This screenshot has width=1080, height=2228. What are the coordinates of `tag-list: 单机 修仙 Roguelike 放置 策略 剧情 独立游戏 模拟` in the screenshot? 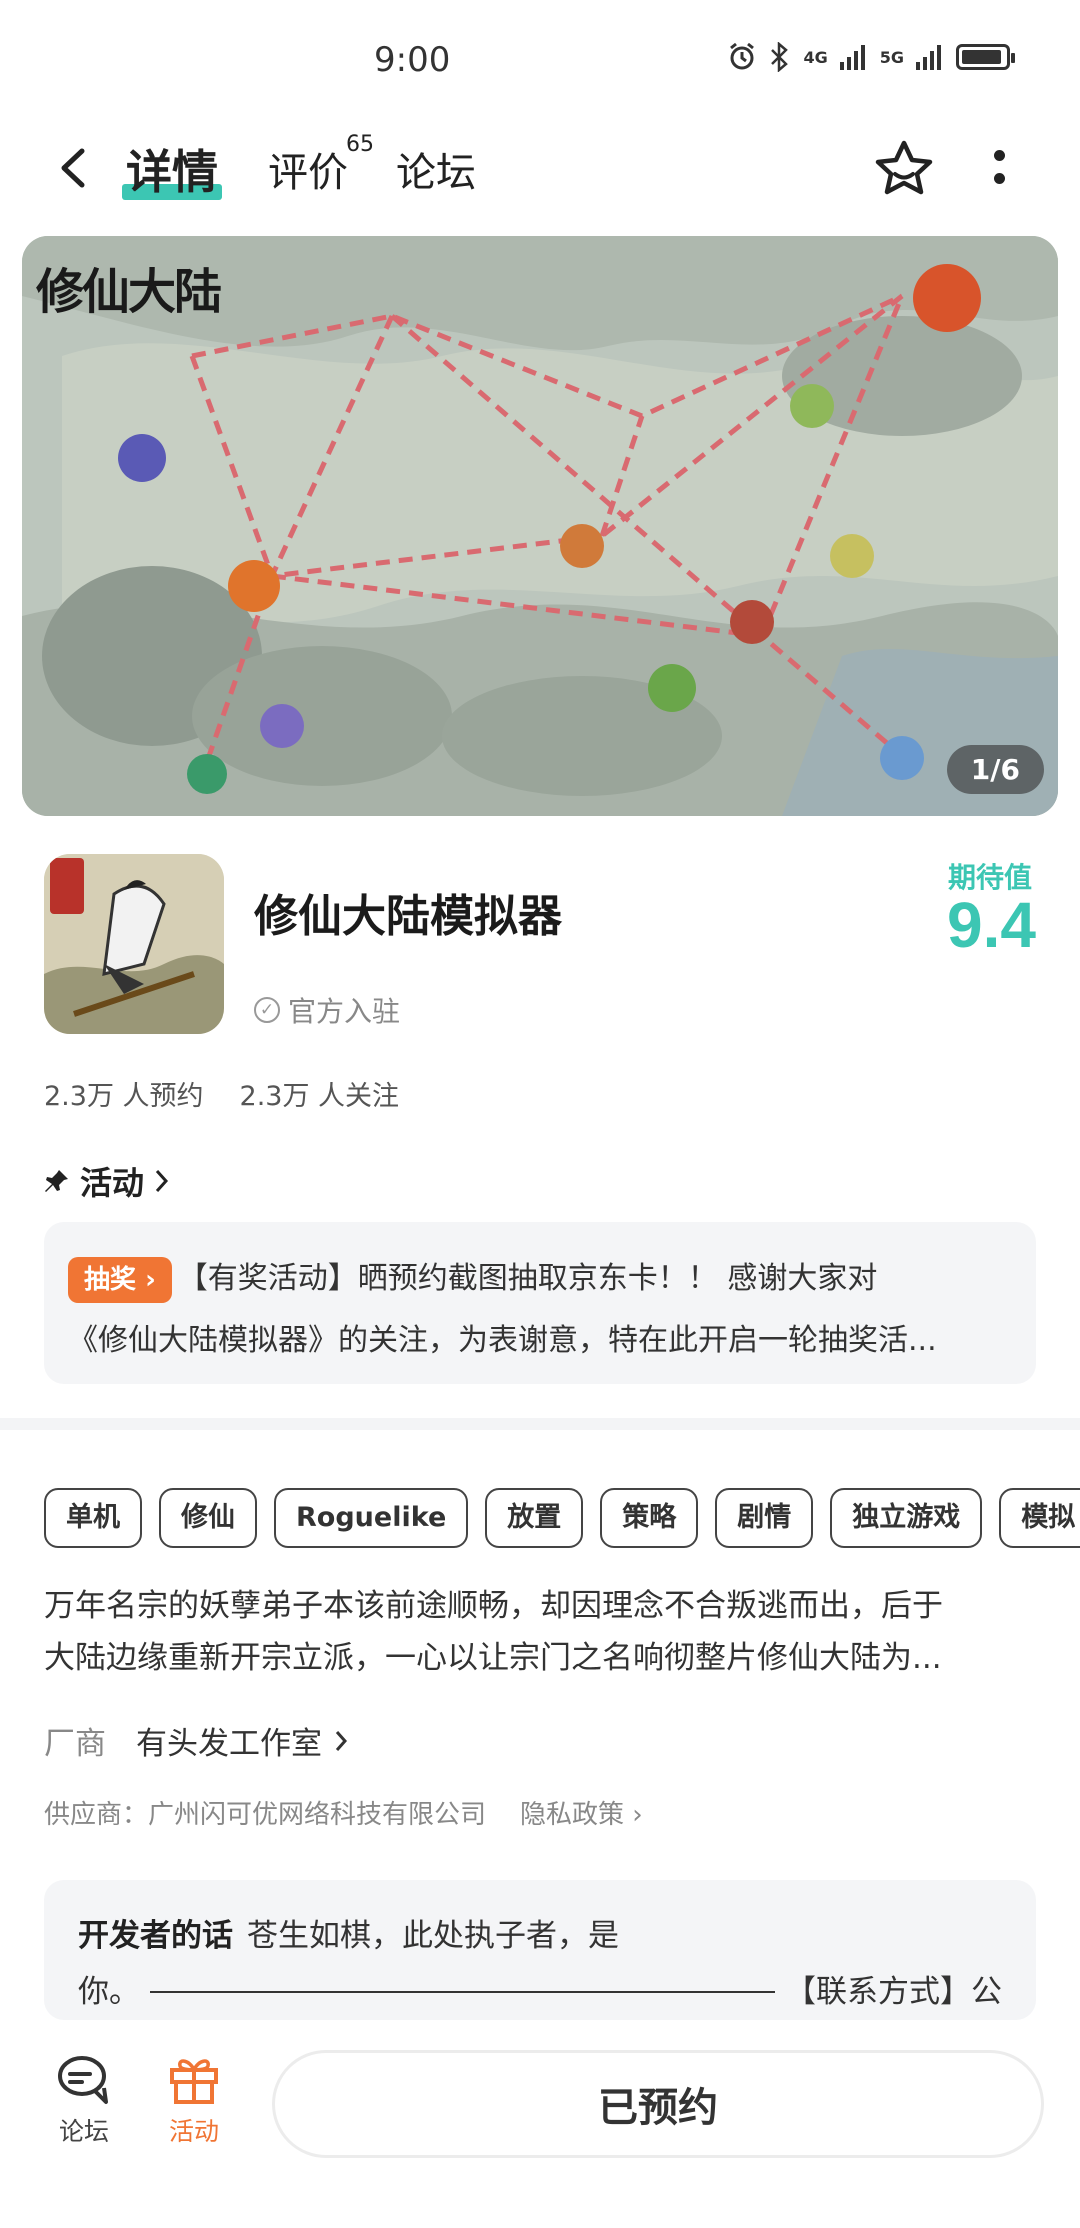 It's located at (562, 1518).